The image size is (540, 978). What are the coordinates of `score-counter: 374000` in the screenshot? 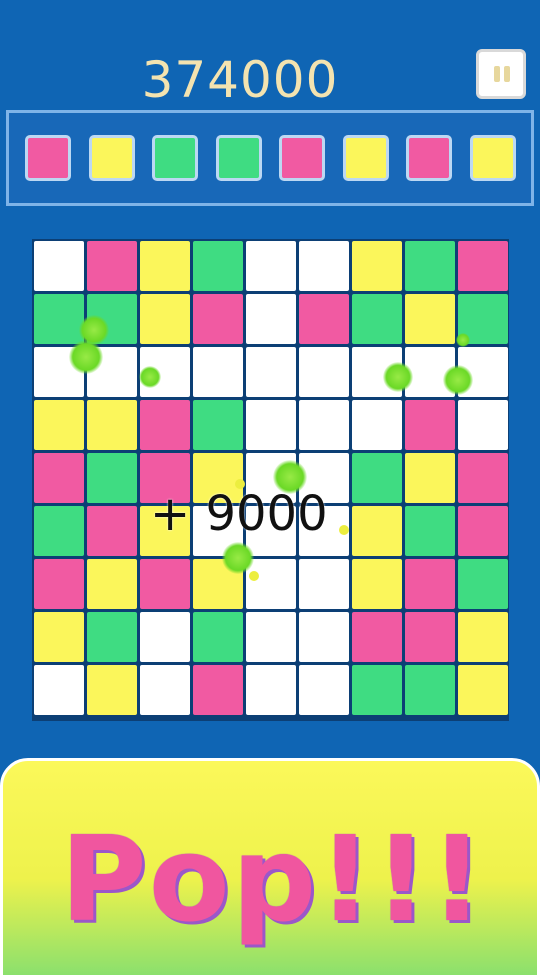 It's located at (240, 80).